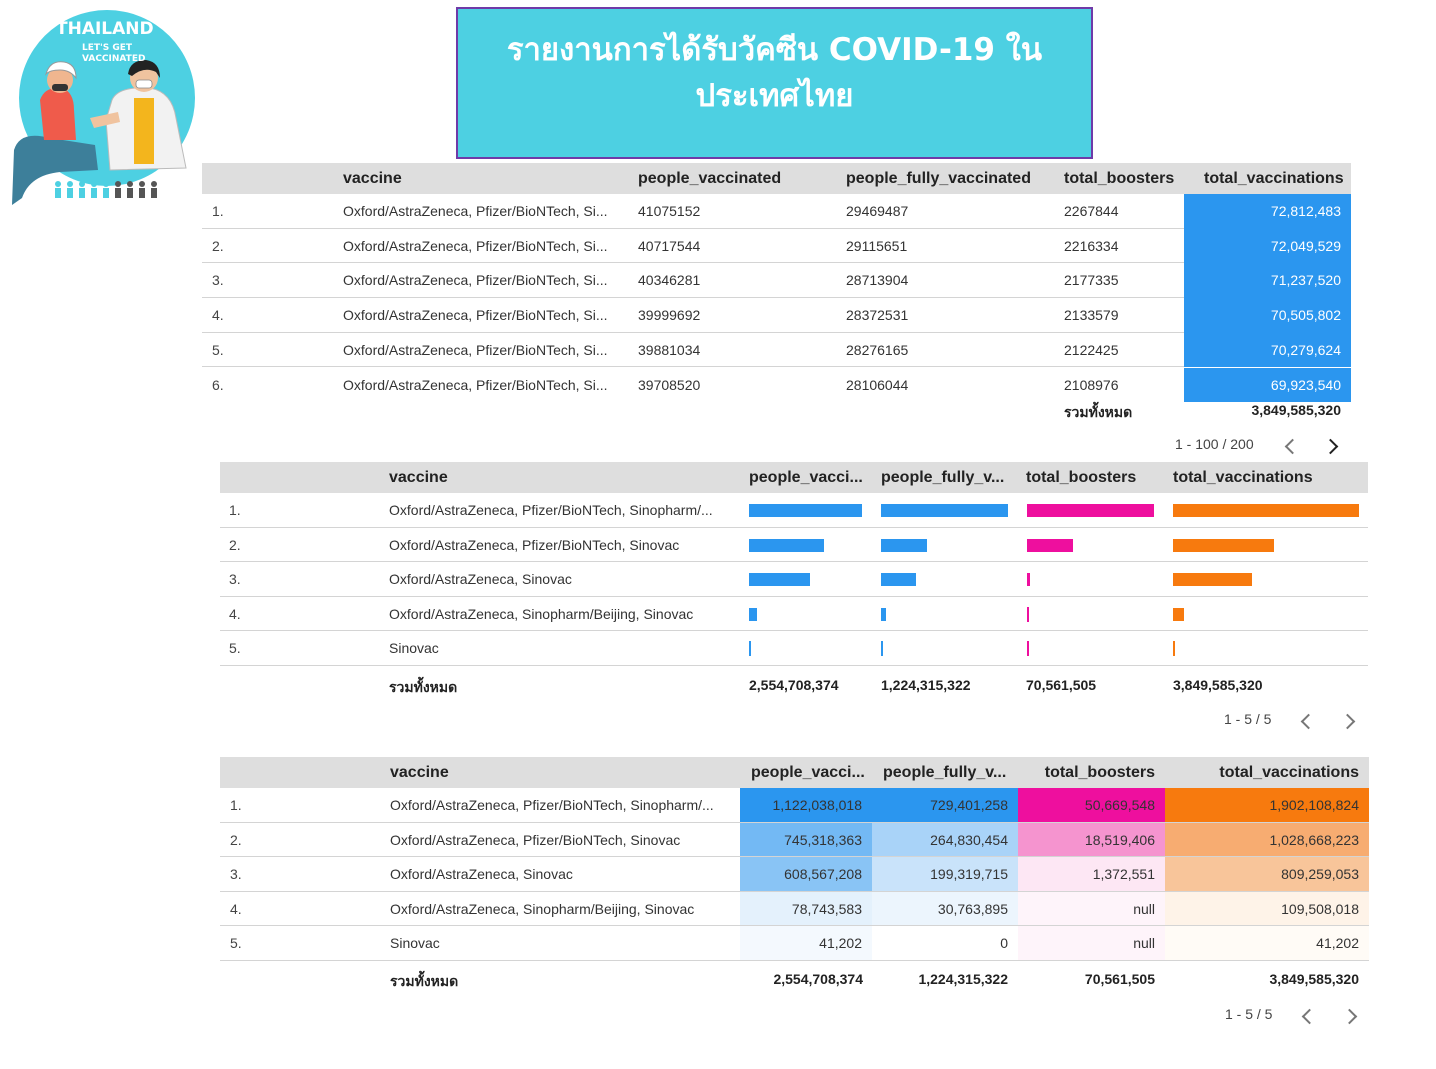 The image size is (1436, 1069). I want to click on total-people-fully-vaccinated: 1,224,315,322, so click(926, 685).